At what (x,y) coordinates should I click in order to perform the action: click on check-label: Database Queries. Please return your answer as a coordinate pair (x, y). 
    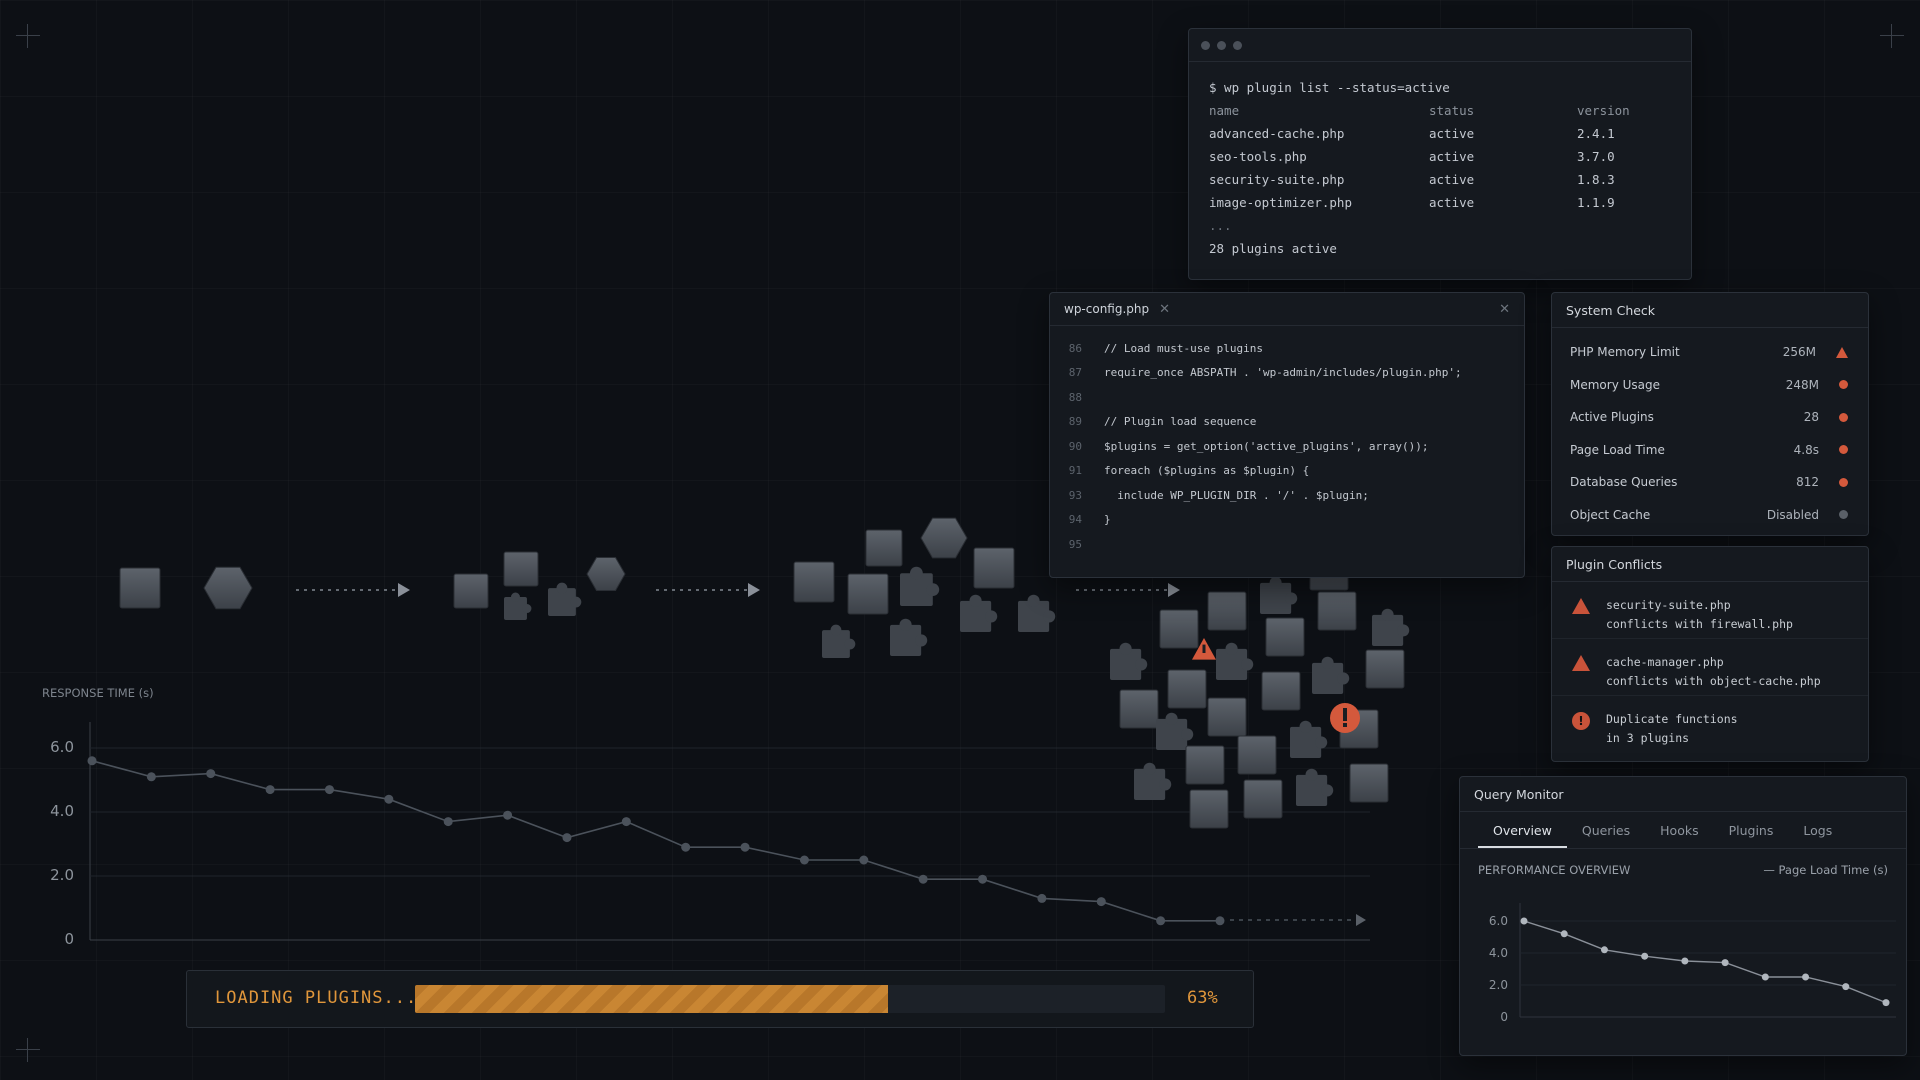
    Looking at the image, I should click on (1624, 482).